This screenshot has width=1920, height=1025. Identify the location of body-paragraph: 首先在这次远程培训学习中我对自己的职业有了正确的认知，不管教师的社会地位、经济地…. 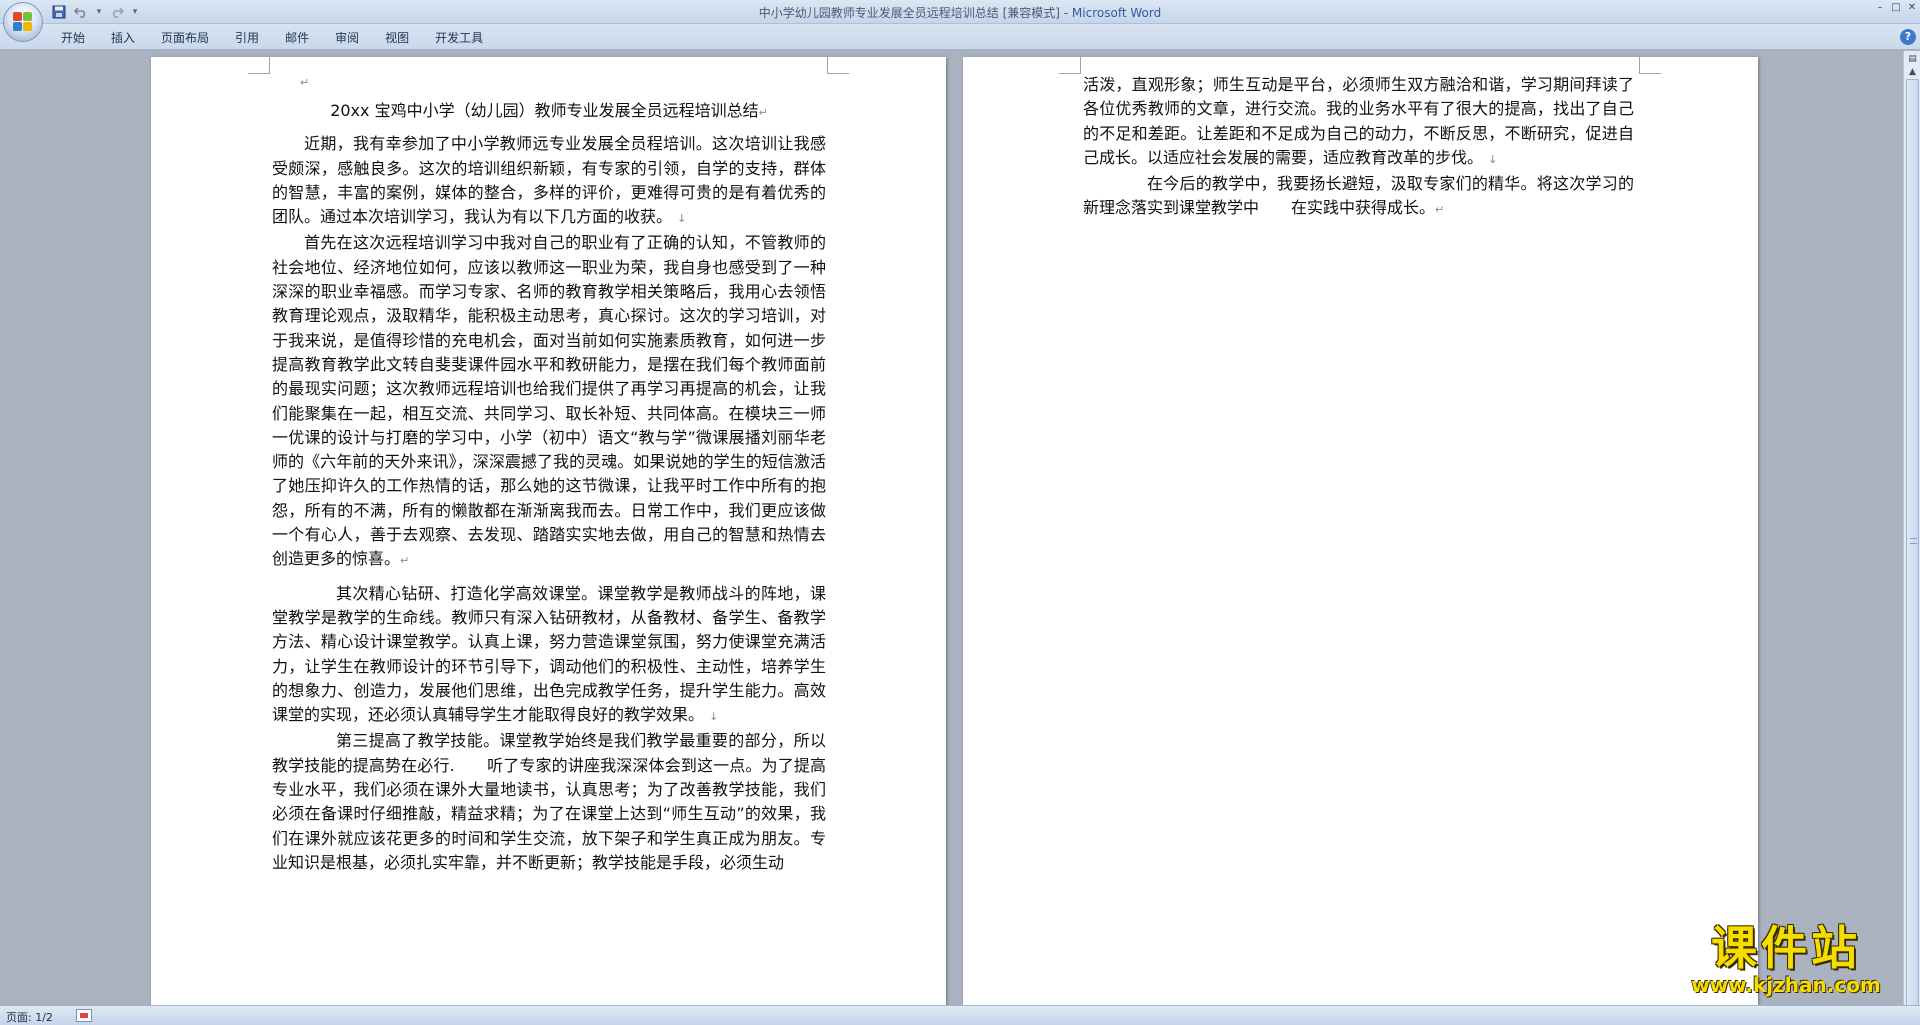
(549, 402).